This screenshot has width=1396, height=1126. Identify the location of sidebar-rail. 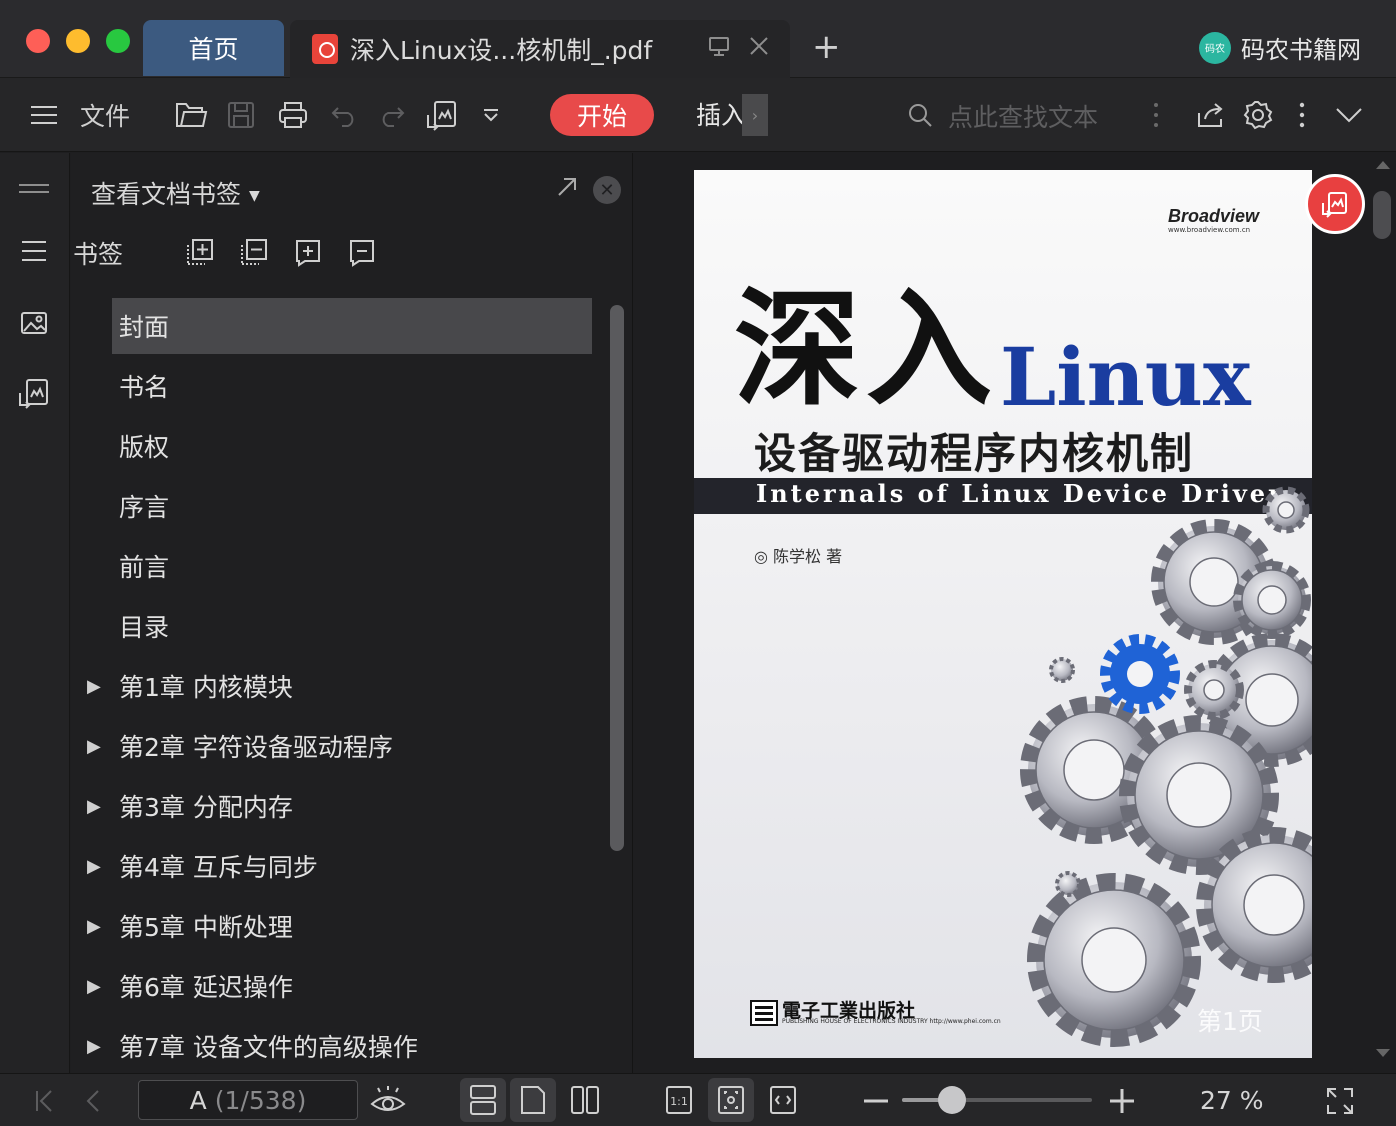
(35, 613).